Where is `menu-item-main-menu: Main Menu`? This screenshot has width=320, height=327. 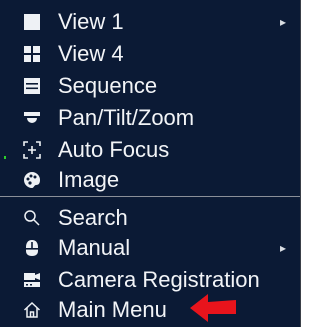
menu-item-main-menu: Main Menu is located at coordinates (150, 310).